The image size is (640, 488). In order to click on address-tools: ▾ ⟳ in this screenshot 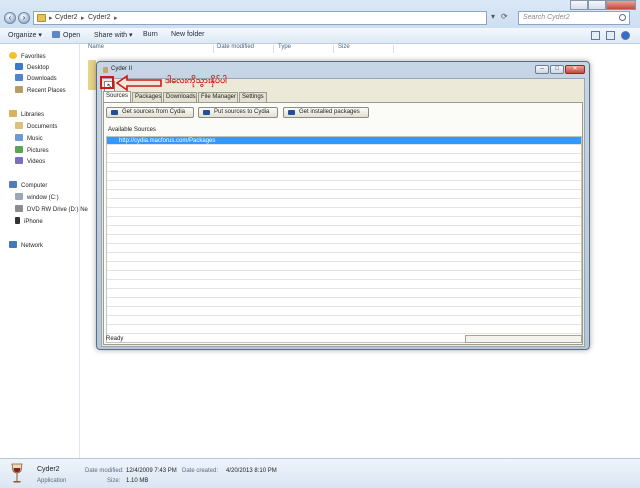, I will do `click(502, 18)`.